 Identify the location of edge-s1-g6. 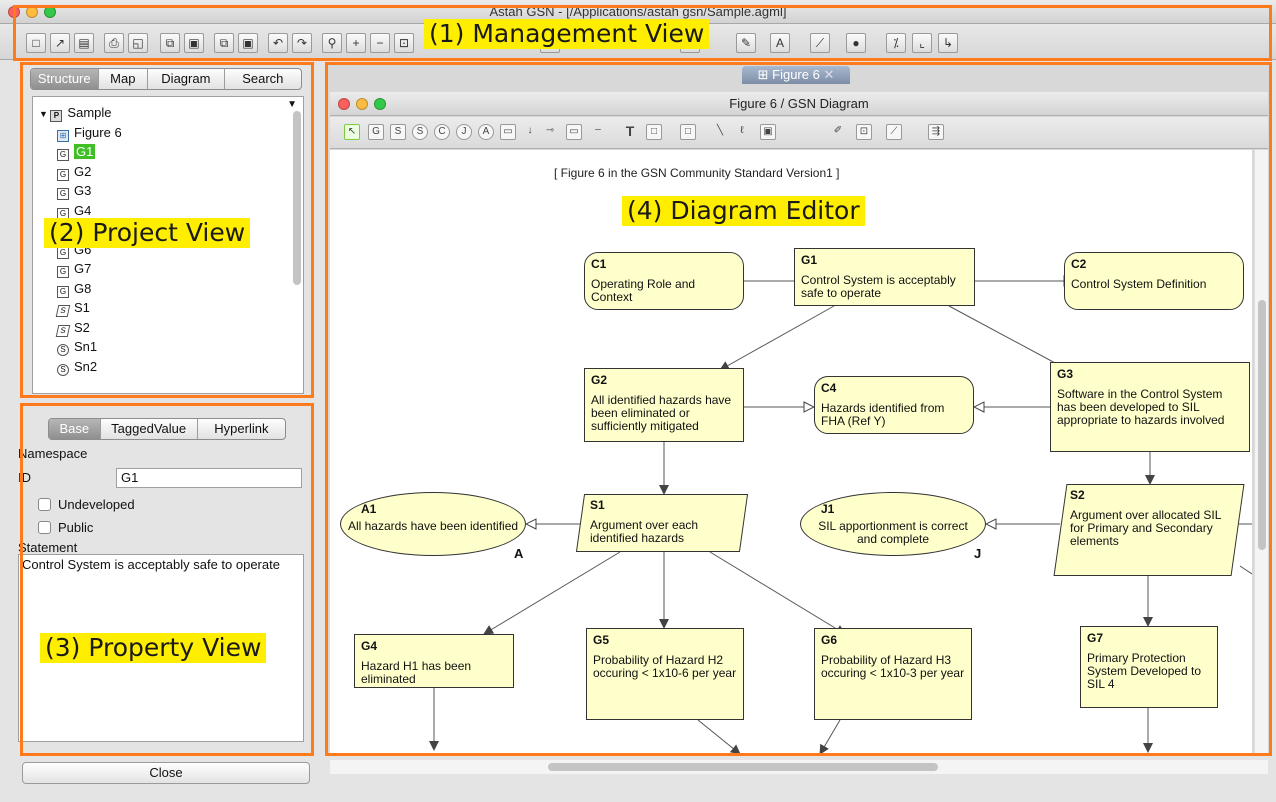
(777, 593).